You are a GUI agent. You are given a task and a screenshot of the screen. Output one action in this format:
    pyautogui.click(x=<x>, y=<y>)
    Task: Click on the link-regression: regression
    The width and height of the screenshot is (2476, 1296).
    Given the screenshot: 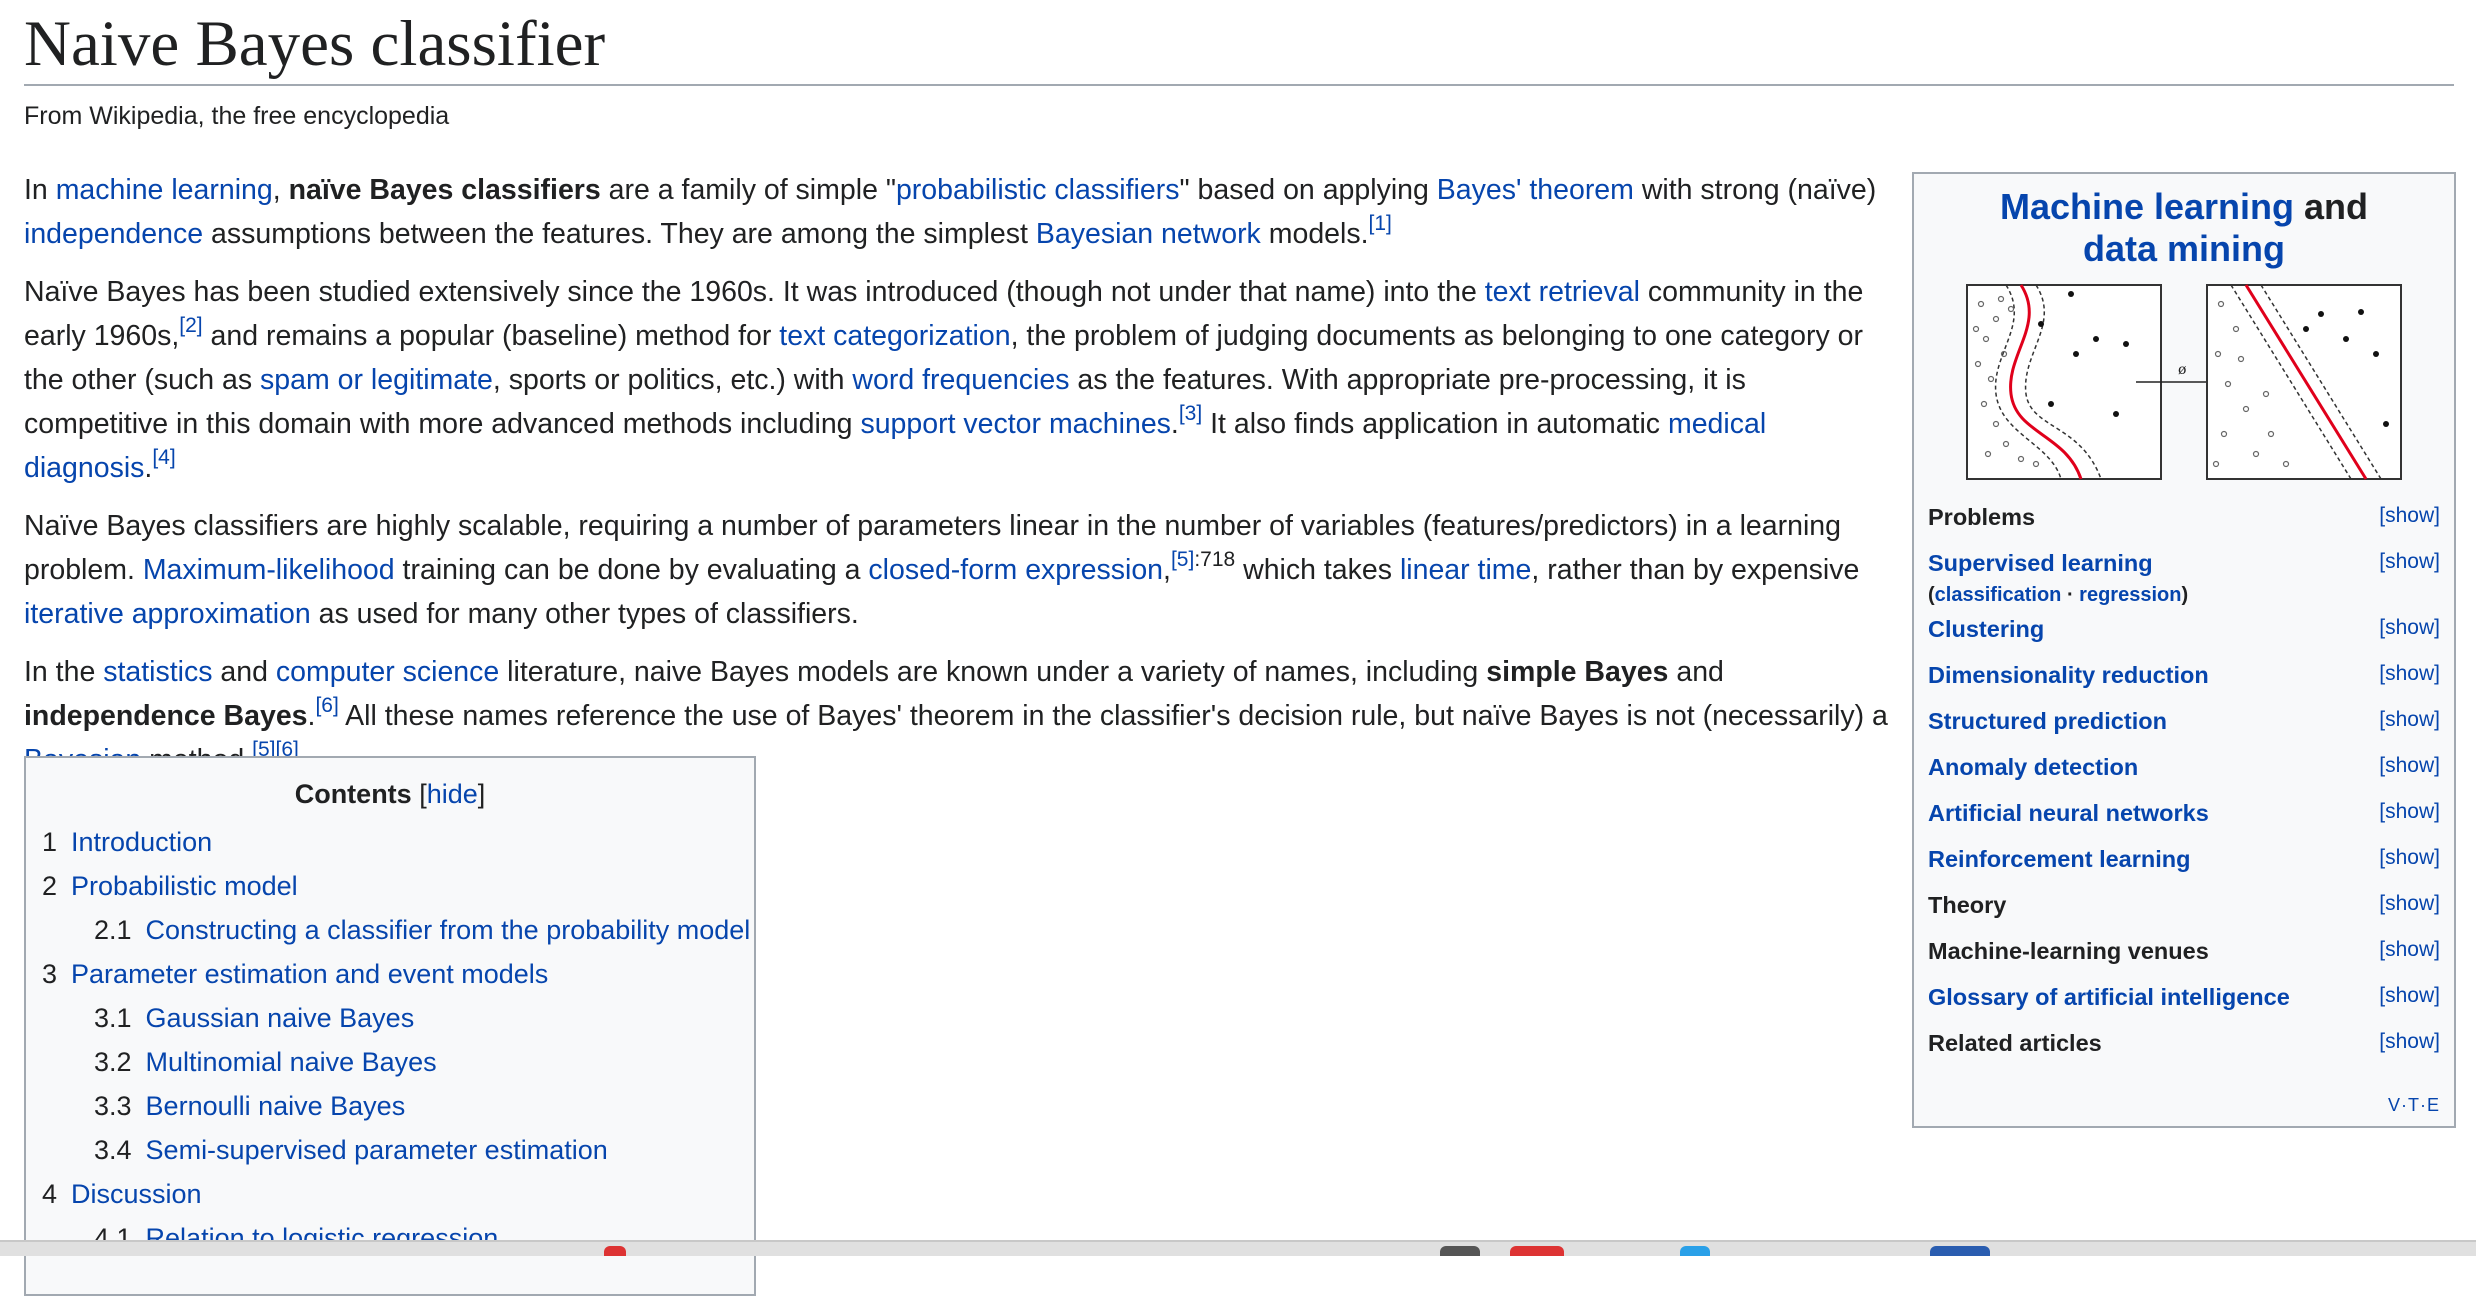 What is the action you would take?
    pyautogui.click(x=2130, y=595)
    